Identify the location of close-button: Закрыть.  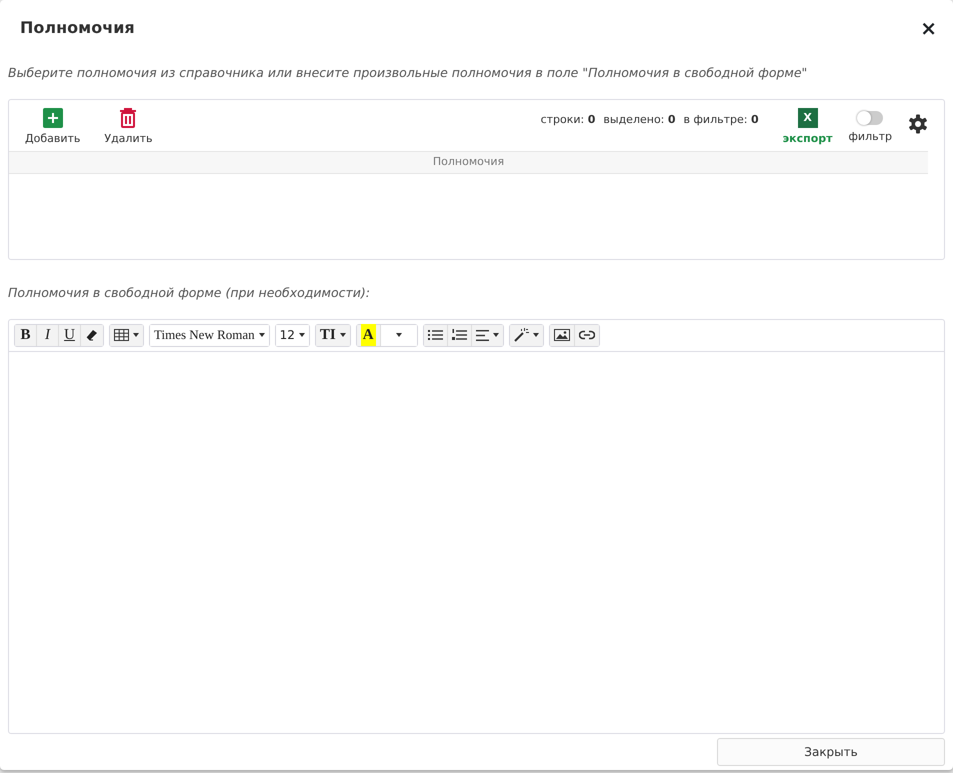
(831, 752).